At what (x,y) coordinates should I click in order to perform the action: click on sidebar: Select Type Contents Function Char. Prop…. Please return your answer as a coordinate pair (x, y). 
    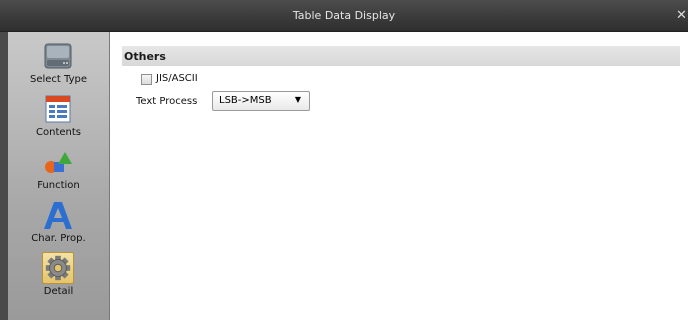
    Looking at the image, I should click on (59, 176).